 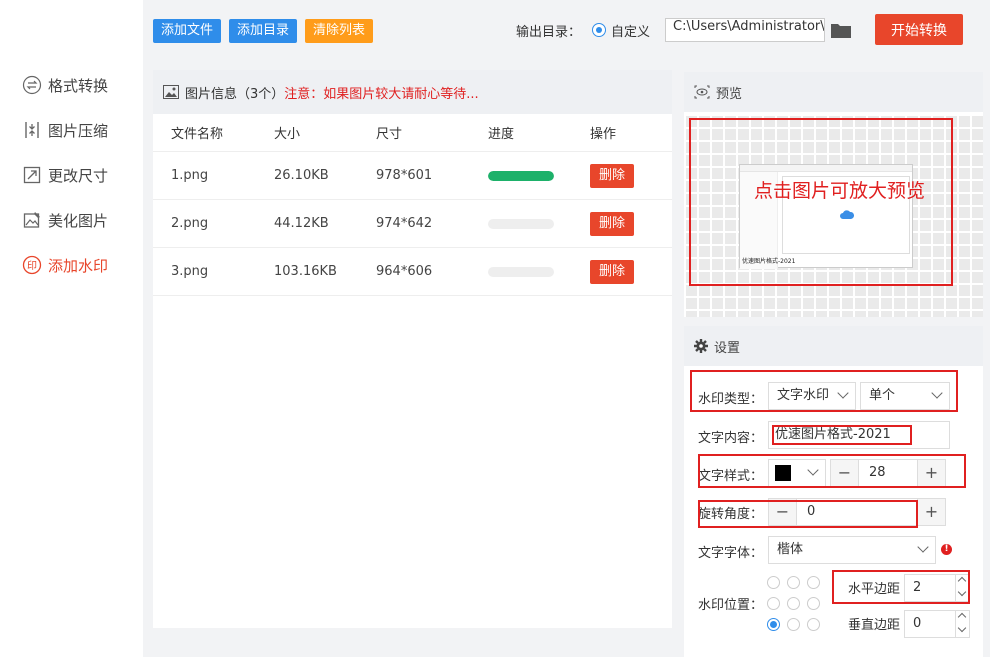 I want to click on sidebar-item-label: 美化图片, so click(x=78, y=220).